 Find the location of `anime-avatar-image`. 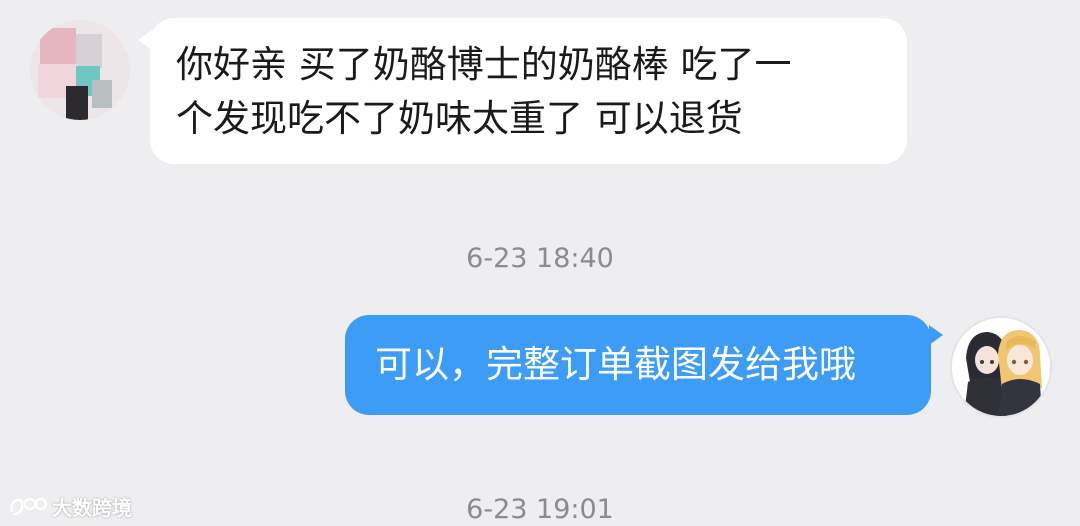

anime-avatar-image is located at coordinates (1001, 367).